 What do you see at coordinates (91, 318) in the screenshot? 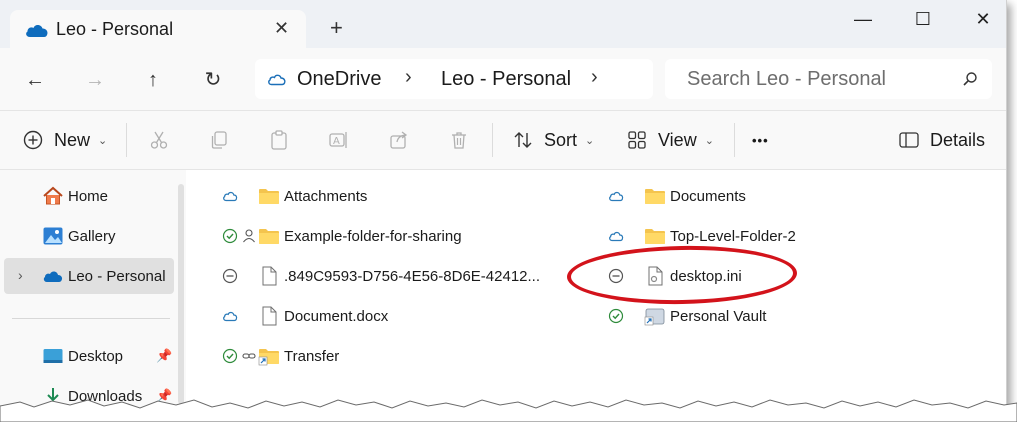
I see `sidebar-divider` at bounding box center [91, 318].